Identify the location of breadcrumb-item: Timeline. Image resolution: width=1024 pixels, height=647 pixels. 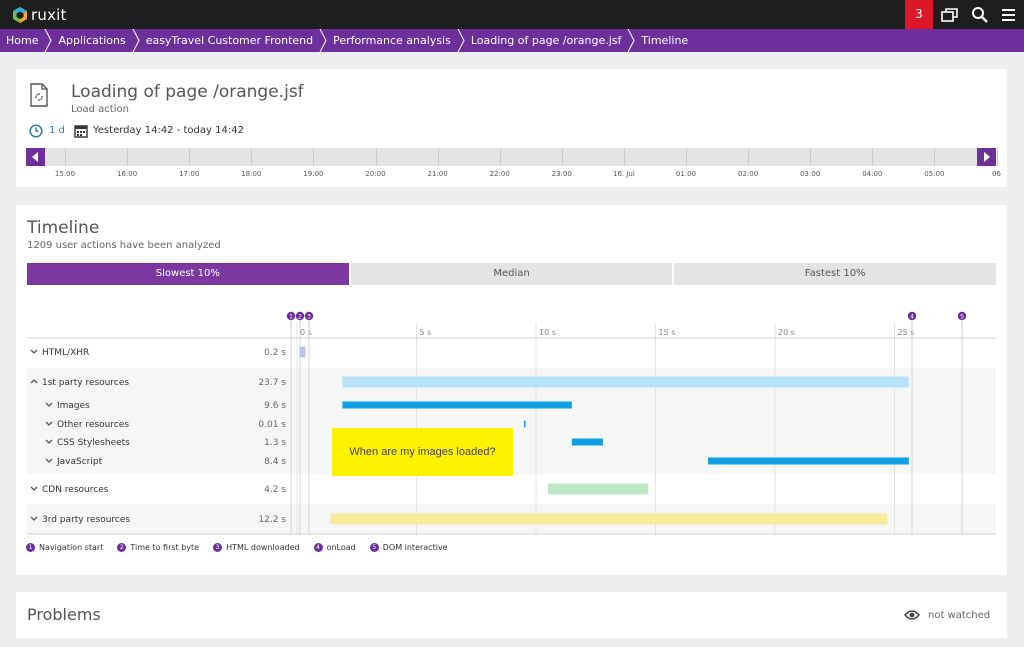
(668, 40).